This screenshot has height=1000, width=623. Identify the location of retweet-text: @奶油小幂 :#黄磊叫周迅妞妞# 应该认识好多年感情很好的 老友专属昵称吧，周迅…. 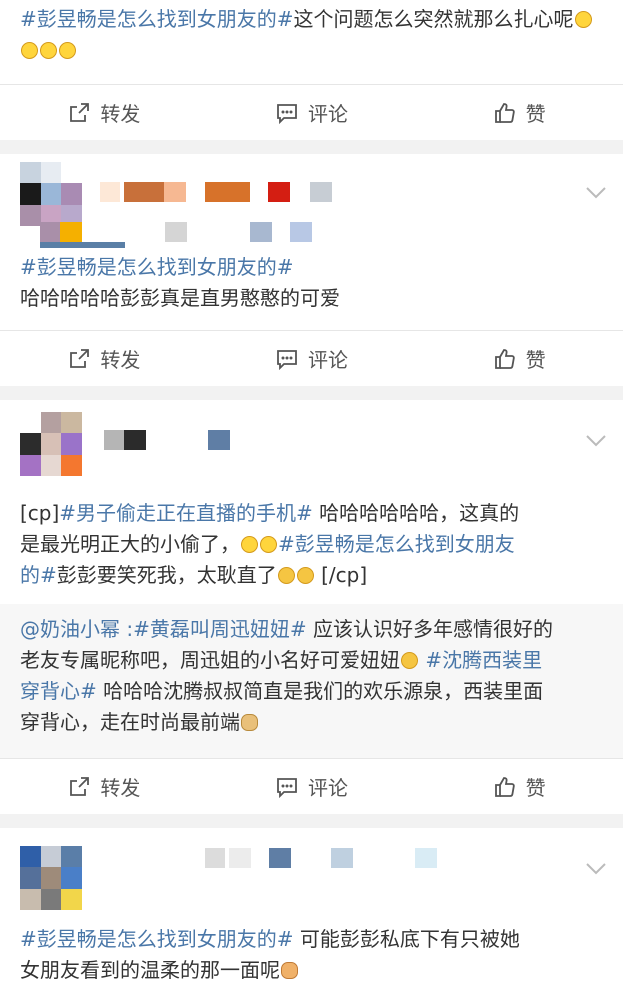
(314, 676).